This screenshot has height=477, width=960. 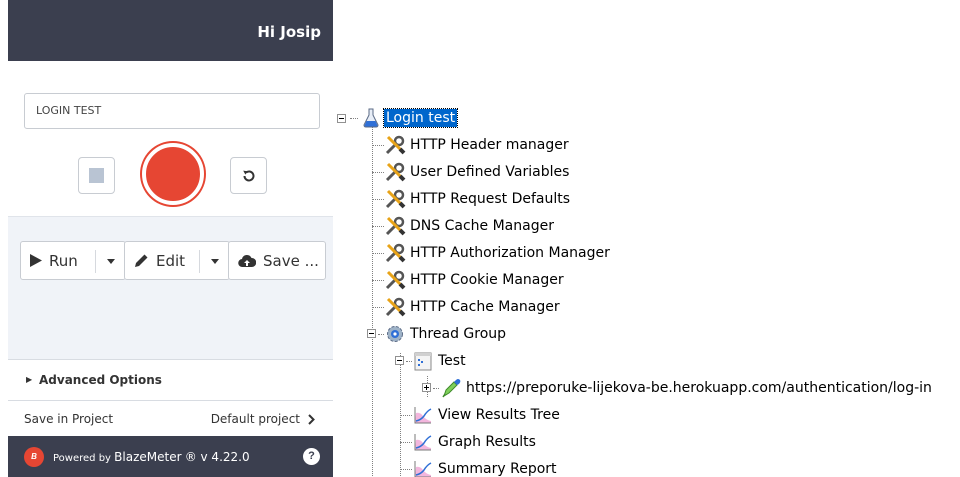 I want to click on tree-node-listener: Summary Report, so click(x=485, y=467).